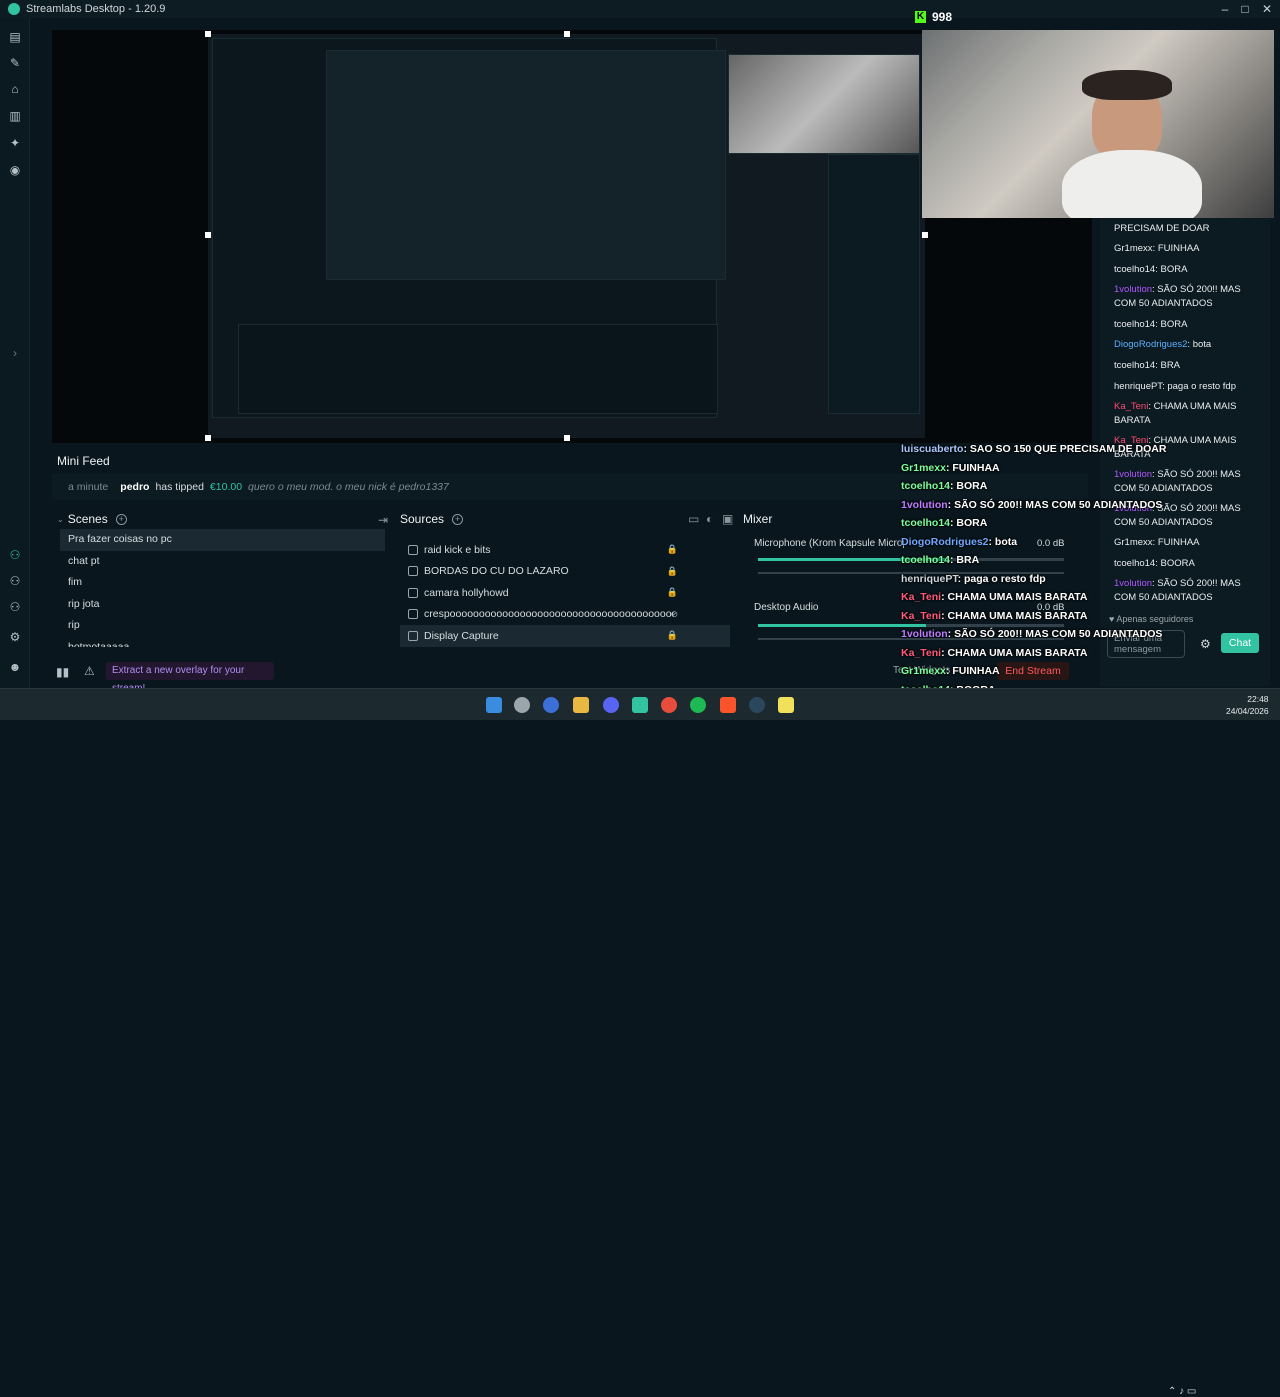 The height and width of the screenshot is (1397, 1280). What do you see at coordinates (1176, 248) in the screenshot?
I see `chat-text: : FUINHAA` at bounding box center [1176, 248].